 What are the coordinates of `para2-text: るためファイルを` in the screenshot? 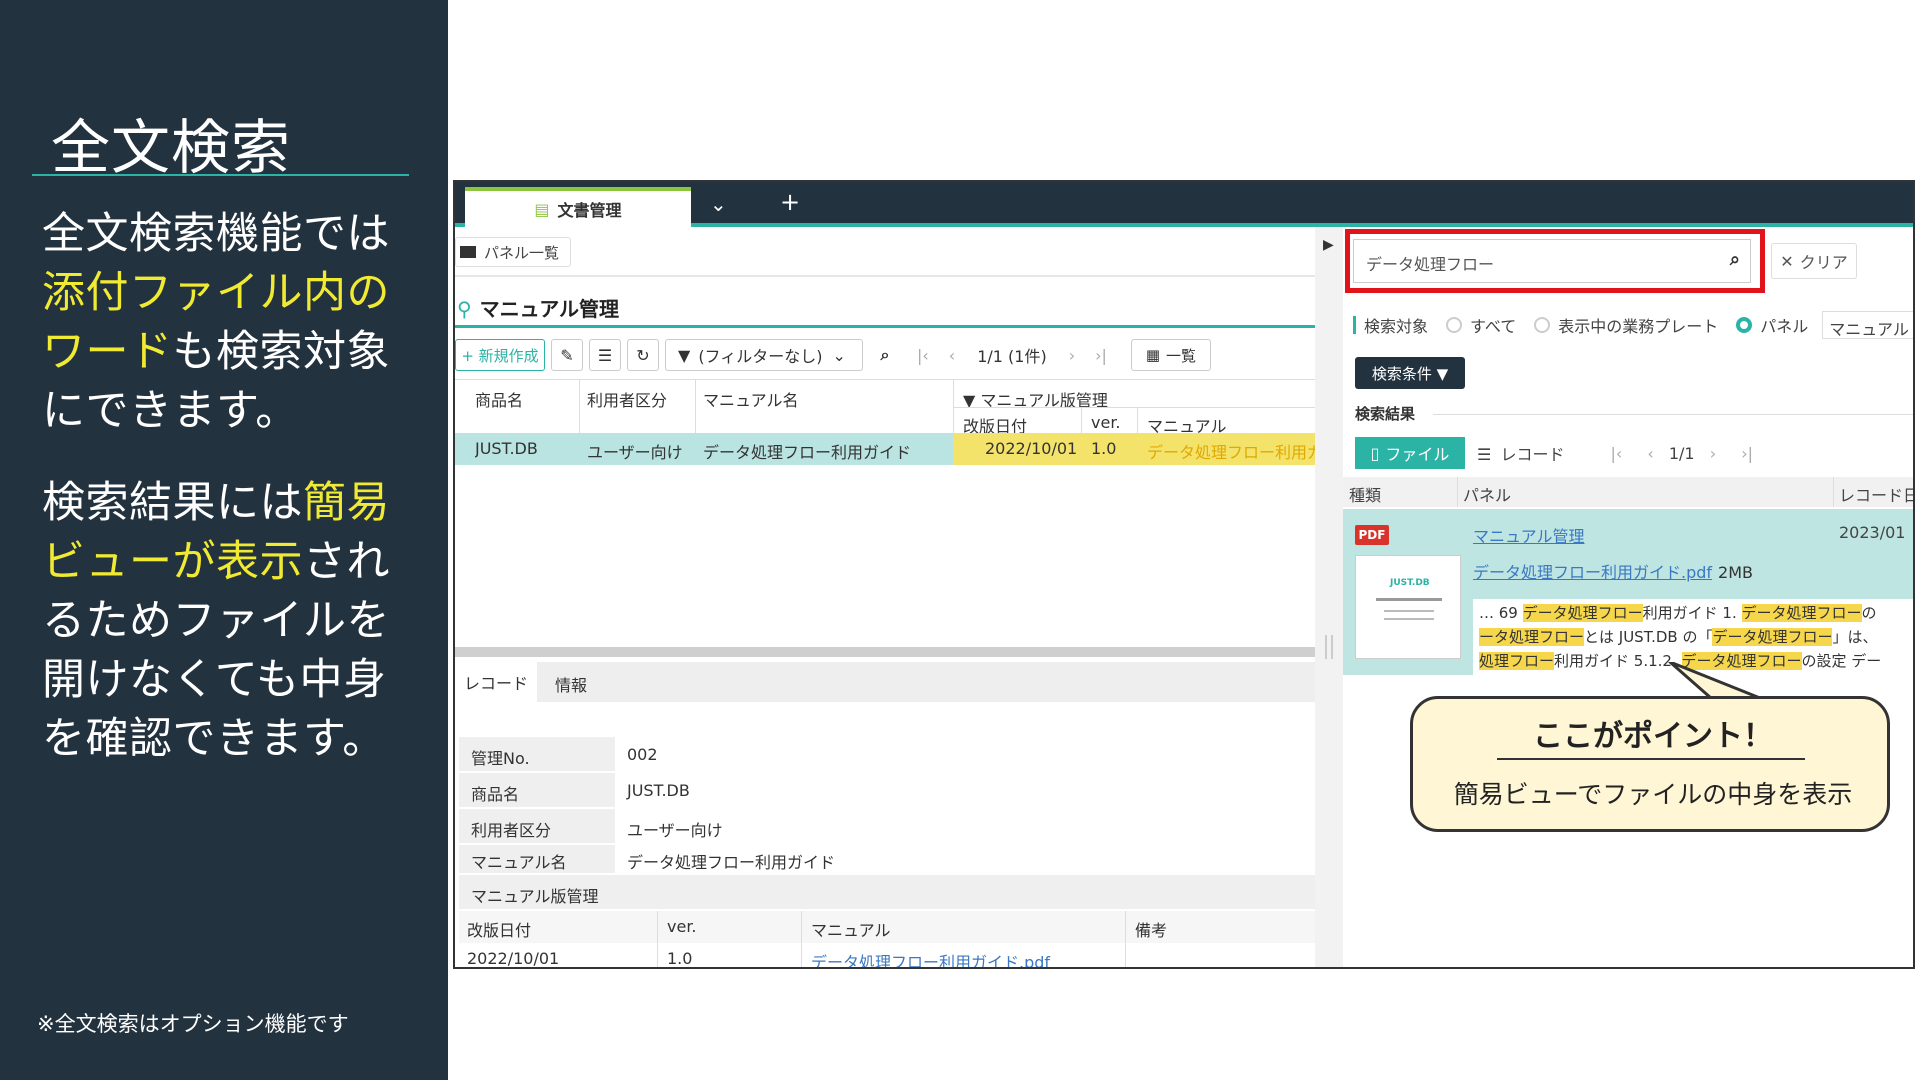 It's located at (216, 621).